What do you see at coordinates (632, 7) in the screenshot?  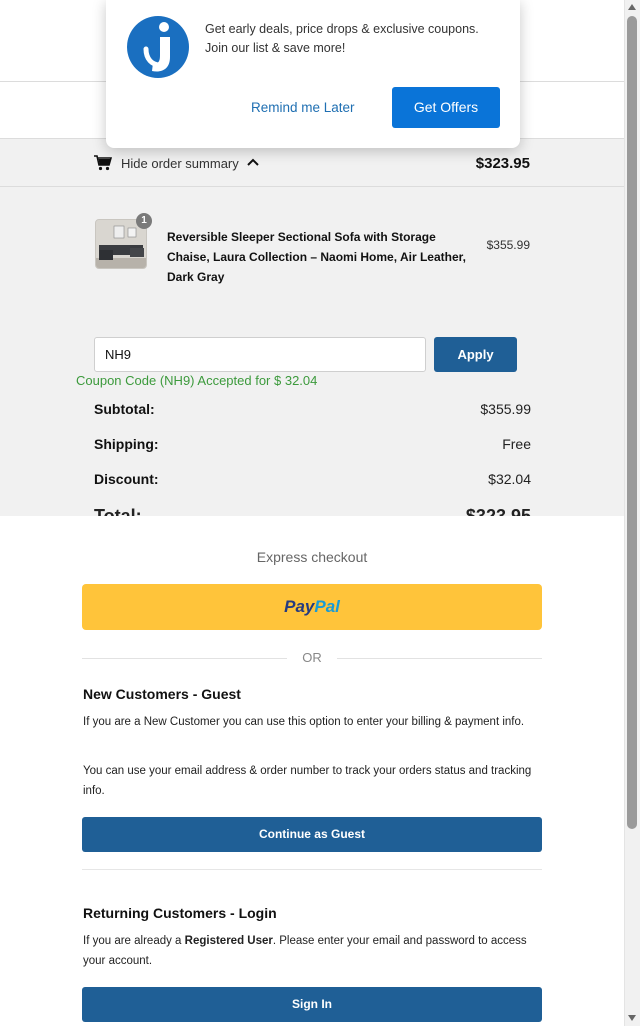 I see `scroll-up-arrow-icon` at bounding box center [632, 7].